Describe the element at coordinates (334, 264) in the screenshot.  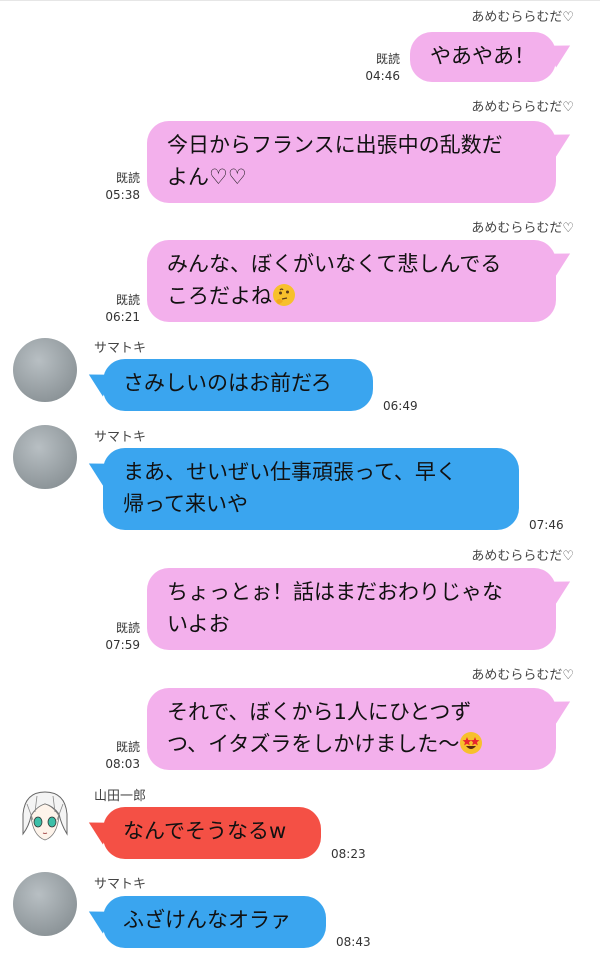
I see `message-text-line: みんな、ぼくがいなくて悲しんでる` at that location.